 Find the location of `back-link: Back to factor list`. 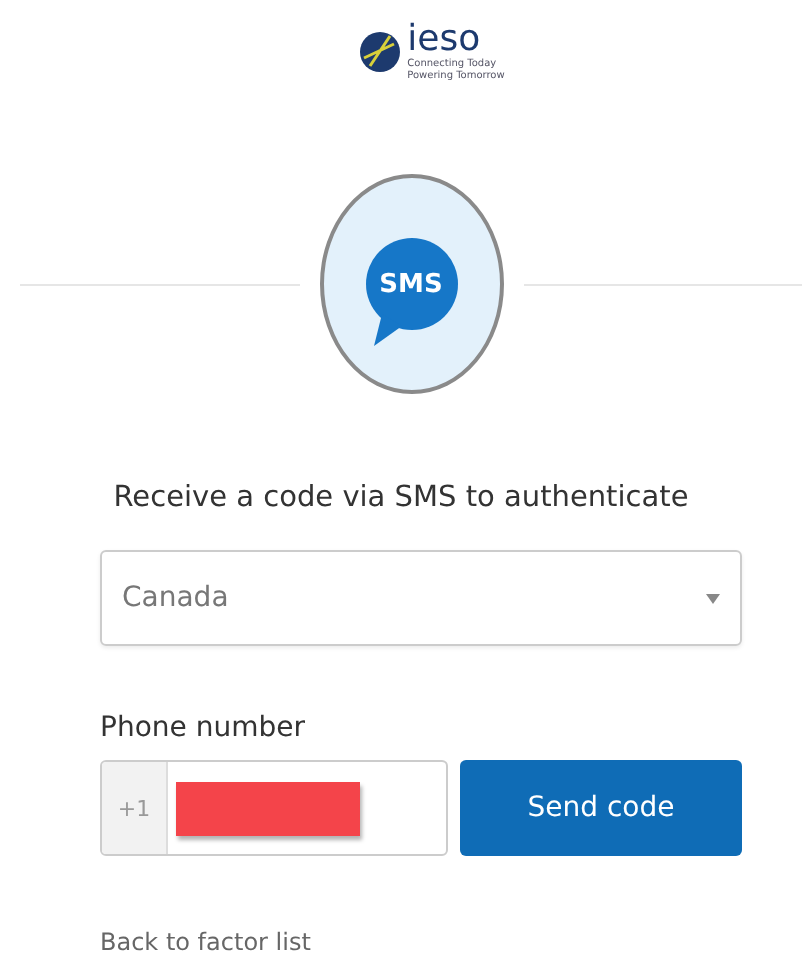

back-link: Back to factor list is located at coordinates (421, 942).